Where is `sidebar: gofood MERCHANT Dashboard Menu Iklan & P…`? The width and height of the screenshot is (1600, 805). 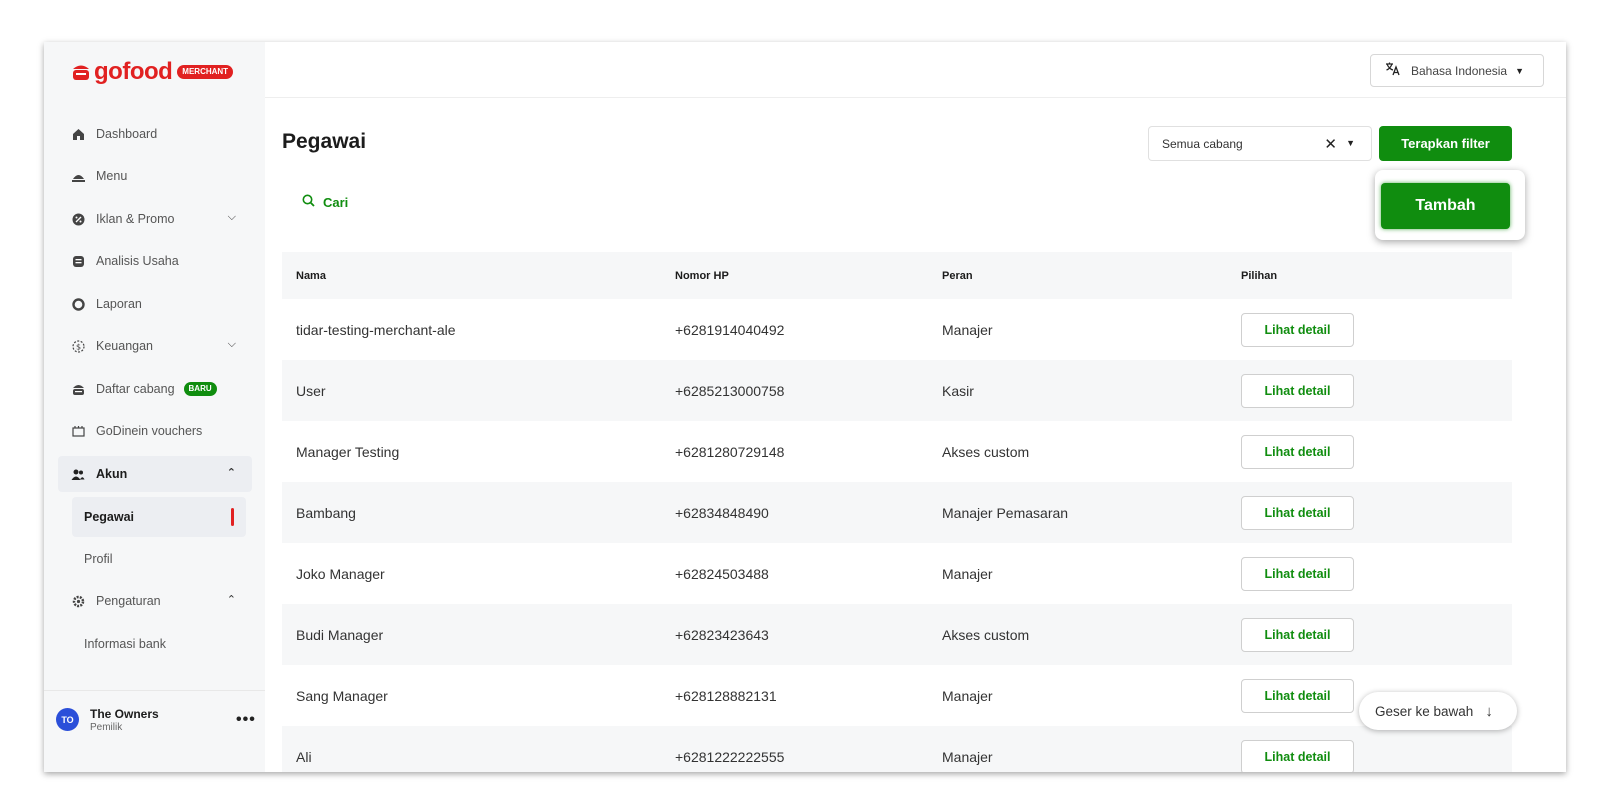 sidebar: gofood MERCHANT Dashboard Menu Iklan & P… is located at coordinates (154, 407).